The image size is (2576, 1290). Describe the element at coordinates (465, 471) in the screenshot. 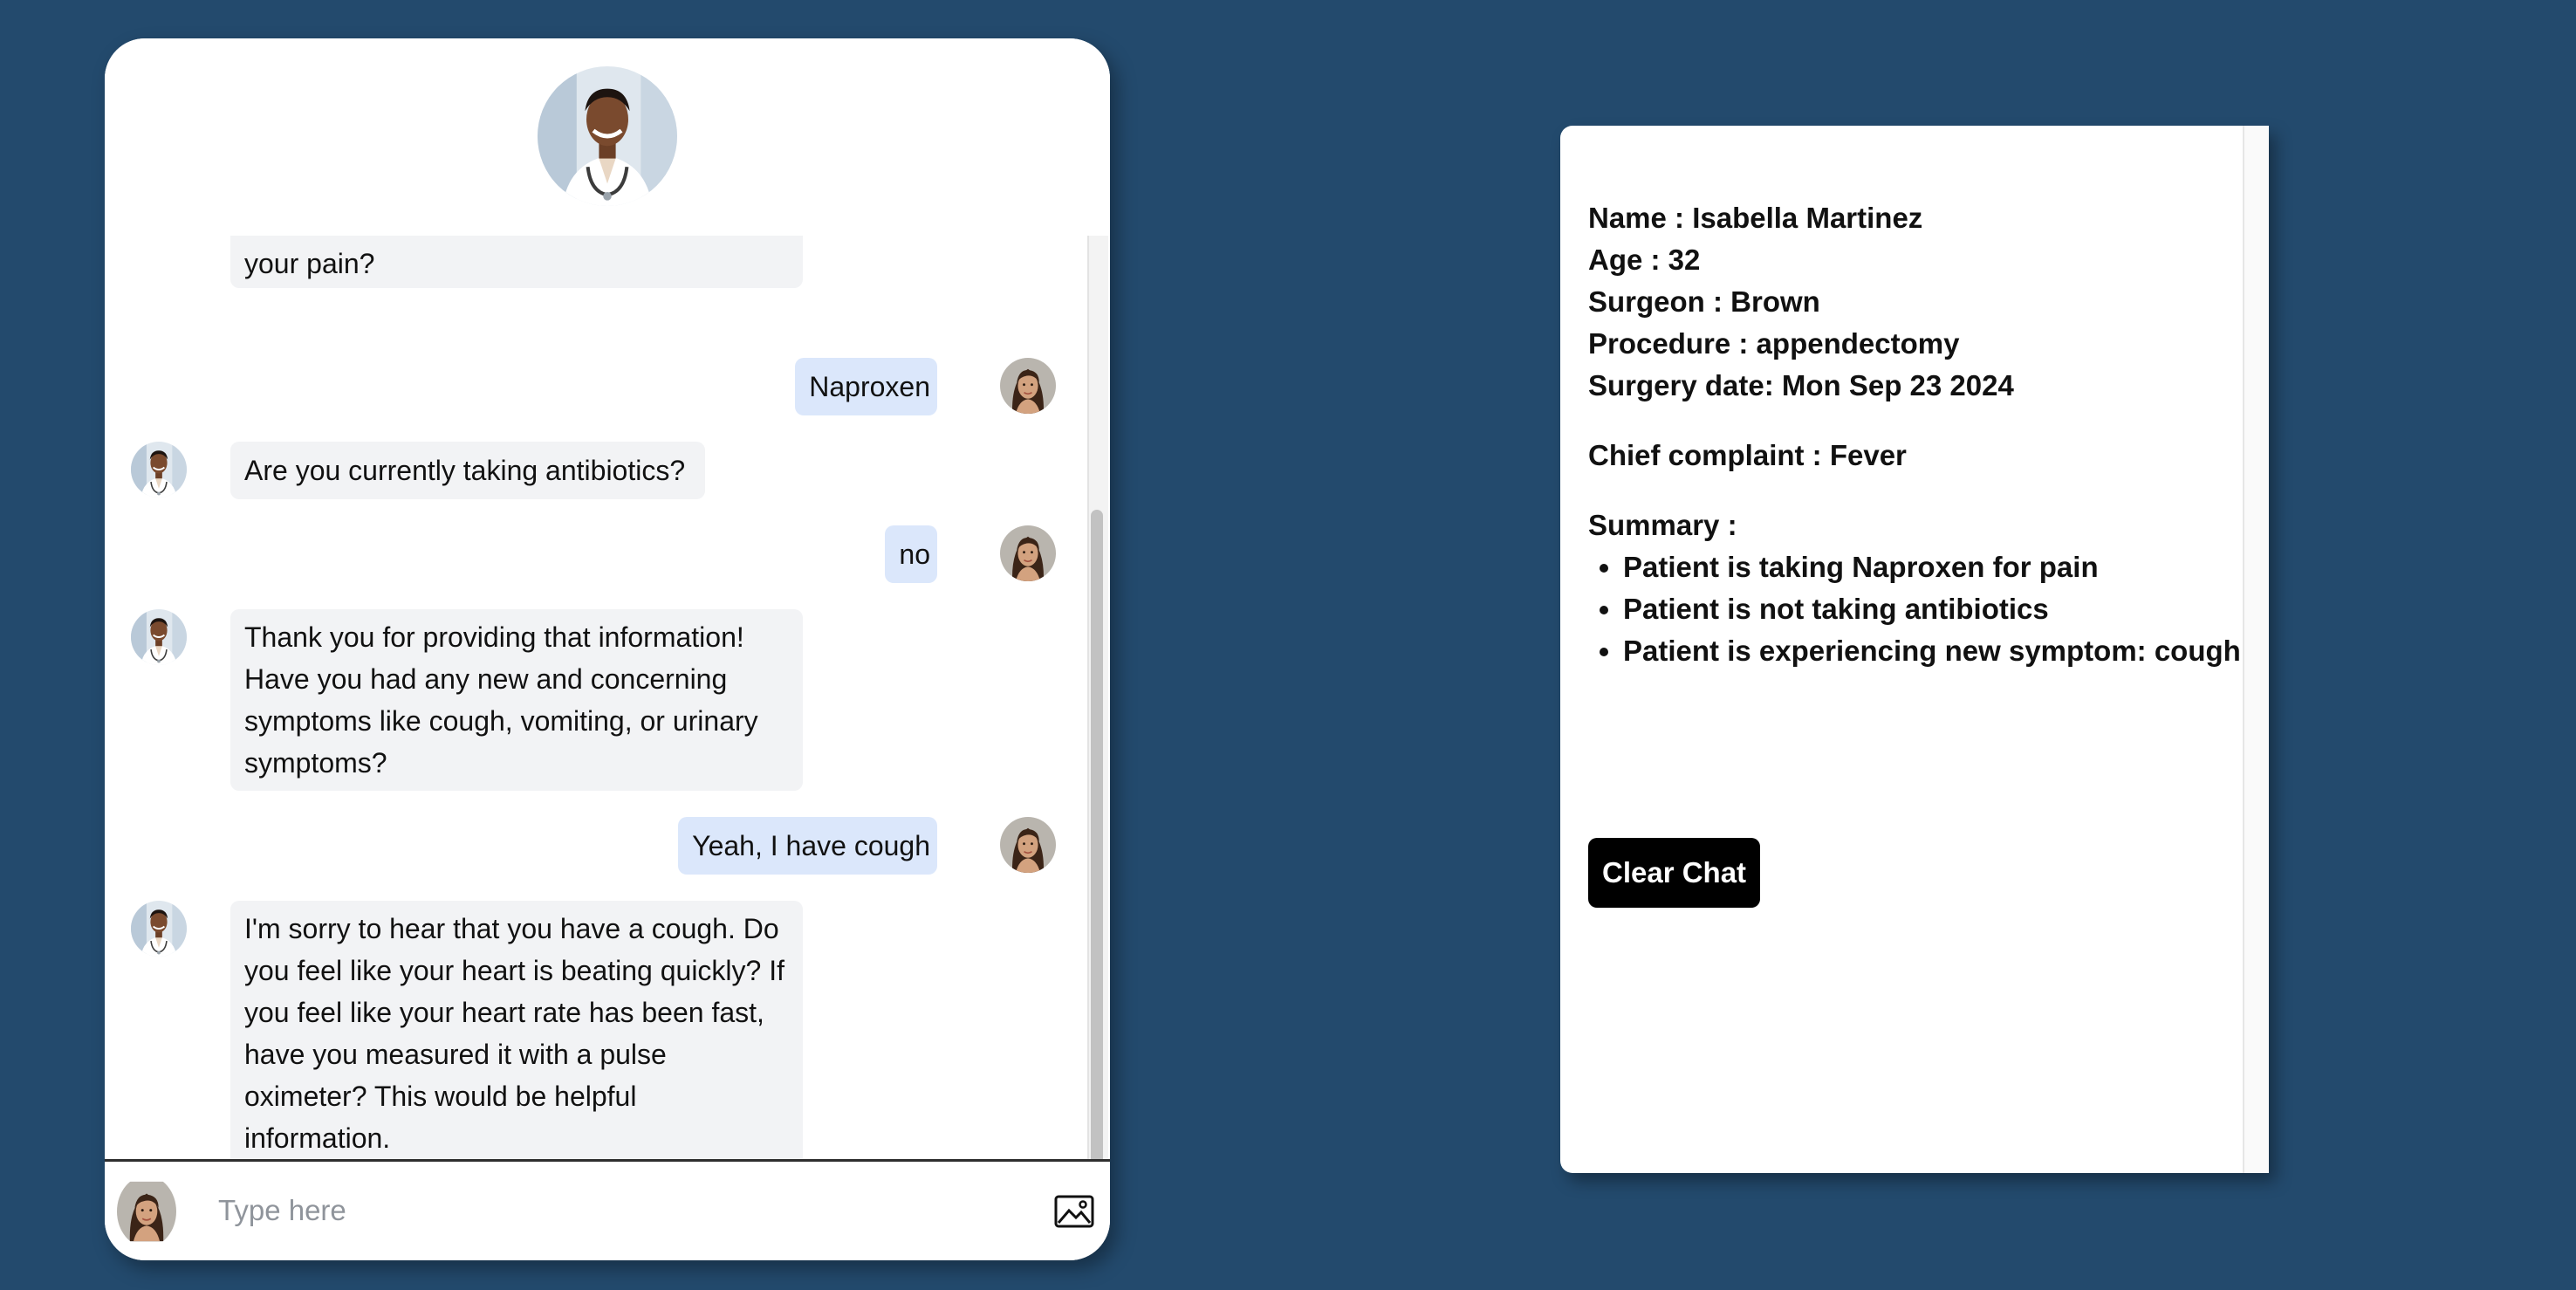

I see `bot-message-text: Are you currently taking antibiotics?` at that location.